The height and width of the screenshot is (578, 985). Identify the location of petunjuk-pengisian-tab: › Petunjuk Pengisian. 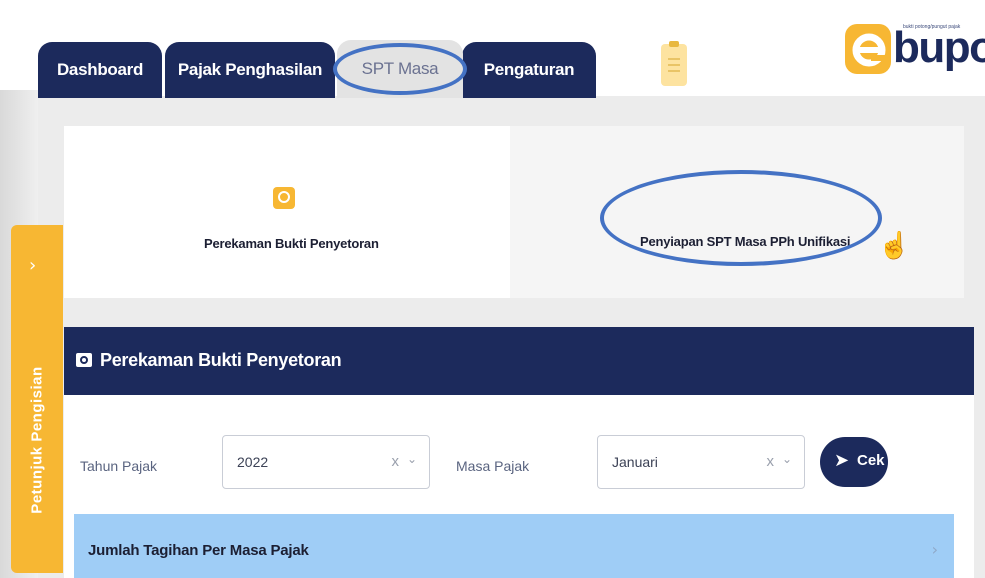
(37, 399).